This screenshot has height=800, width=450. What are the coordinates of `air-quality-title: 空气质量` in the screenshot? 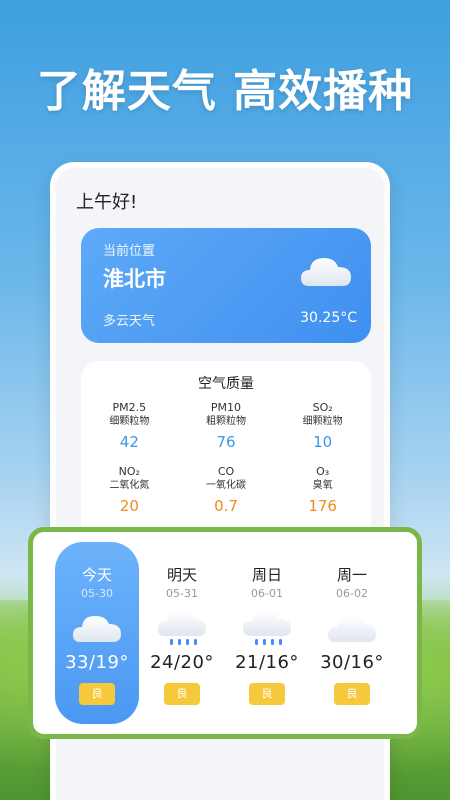 It's located at (226, 384).